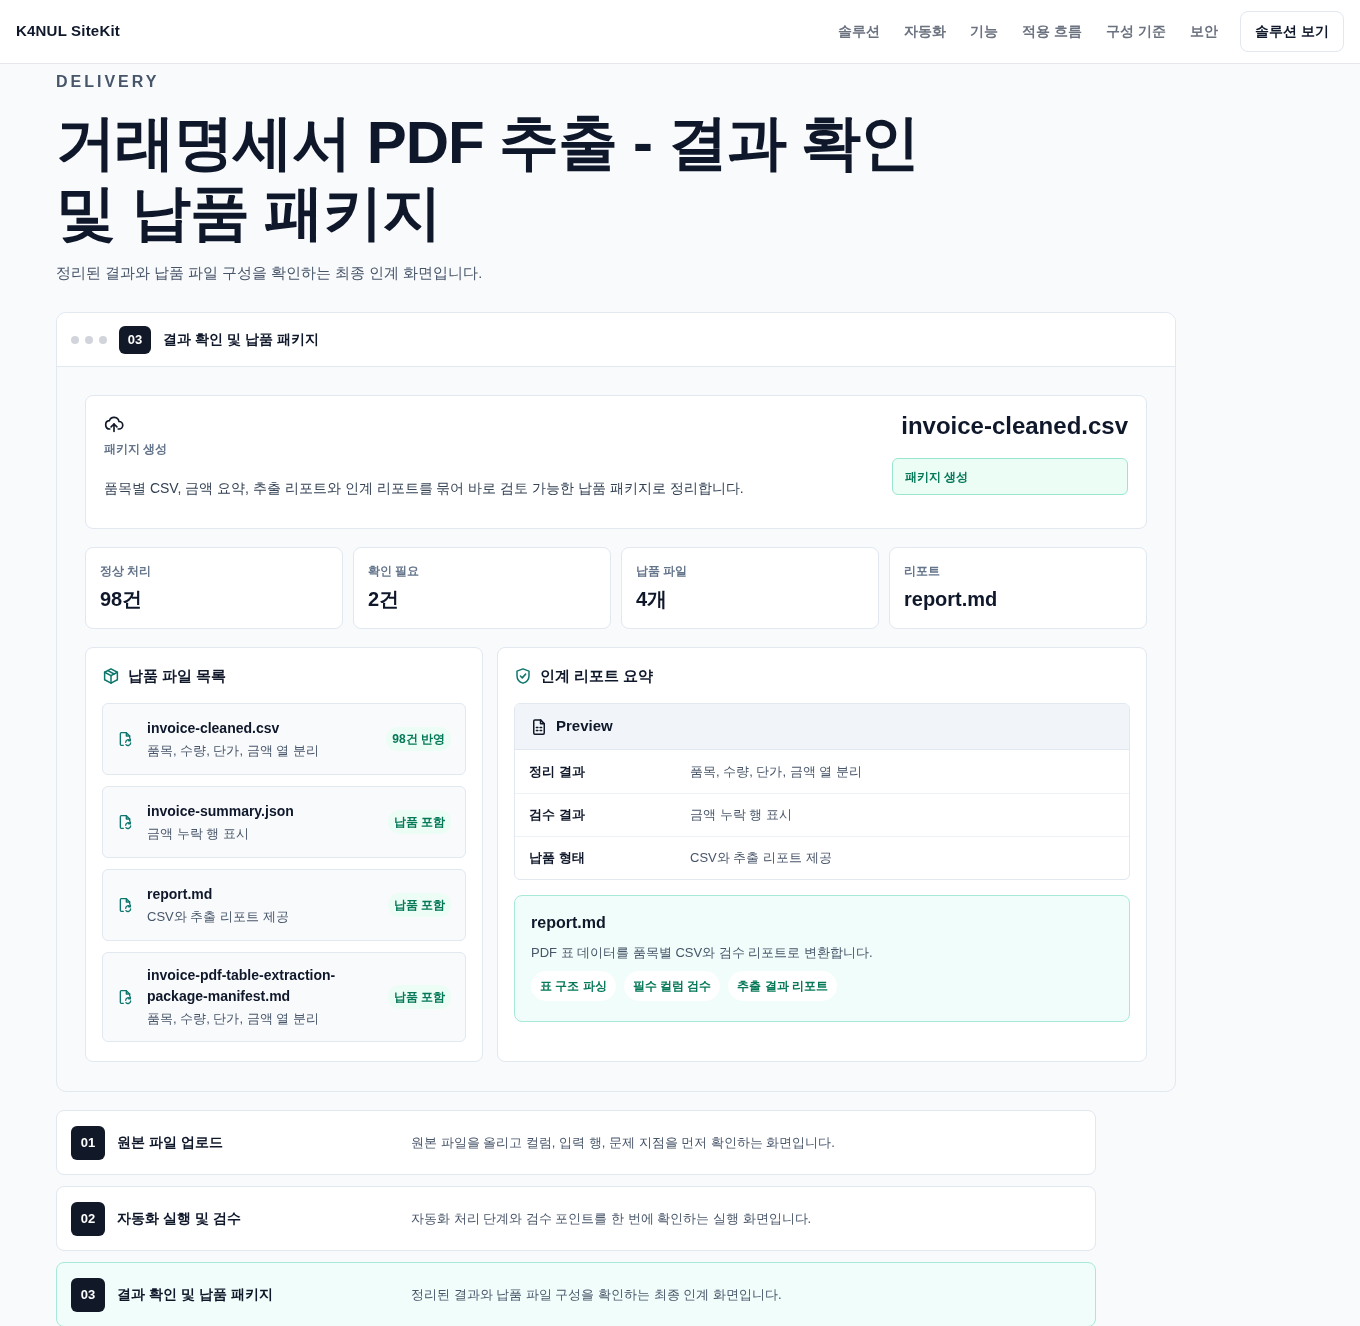  I want to click on preview-value: 품목, 수량, 단가, 금액 열 분리, so click(776, 771).